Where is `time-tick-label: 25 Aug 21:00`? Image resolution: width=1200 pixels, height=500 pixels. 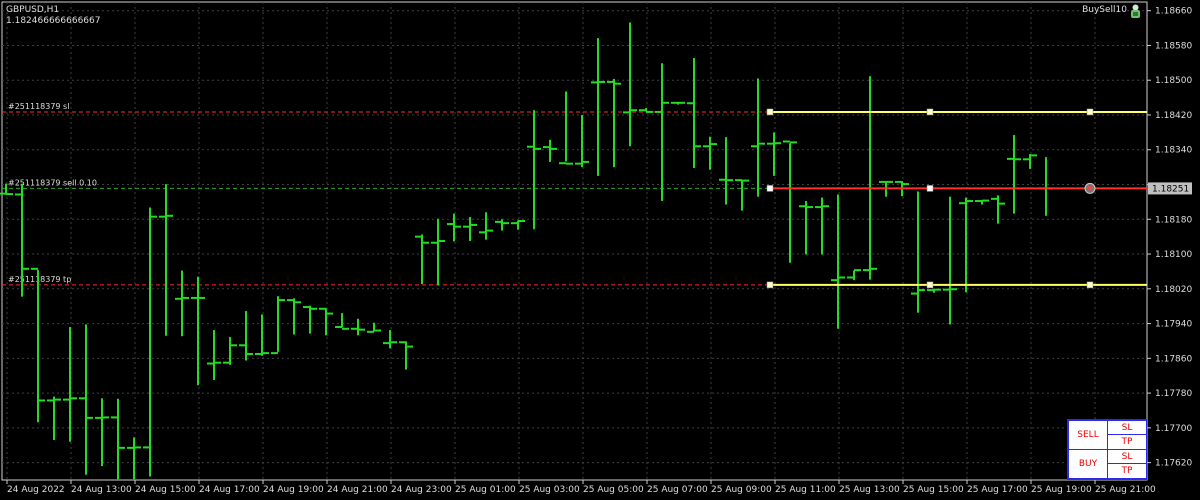 time-tick-label: 25 Aug 21:00 is located at coordinates (1125, 490).